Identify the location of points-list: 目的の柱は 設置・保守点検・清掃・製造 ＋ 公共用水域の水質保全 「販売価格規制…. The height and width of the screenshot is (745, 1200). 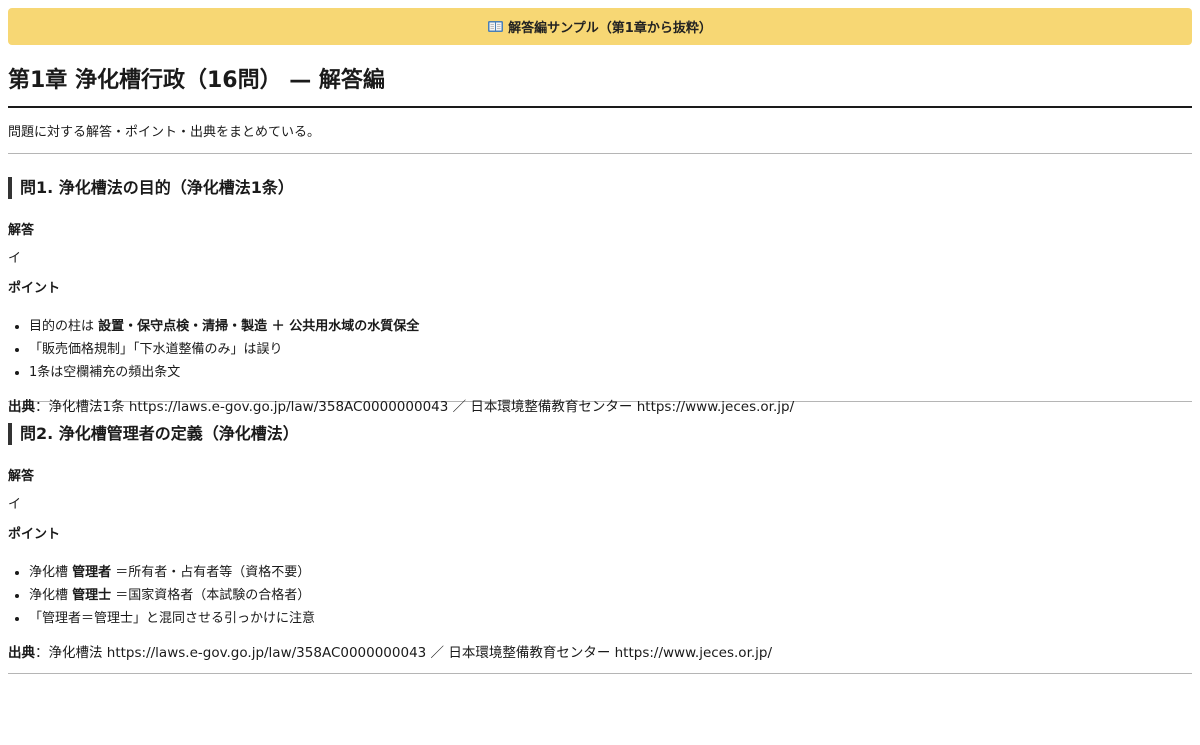
(600, 349).